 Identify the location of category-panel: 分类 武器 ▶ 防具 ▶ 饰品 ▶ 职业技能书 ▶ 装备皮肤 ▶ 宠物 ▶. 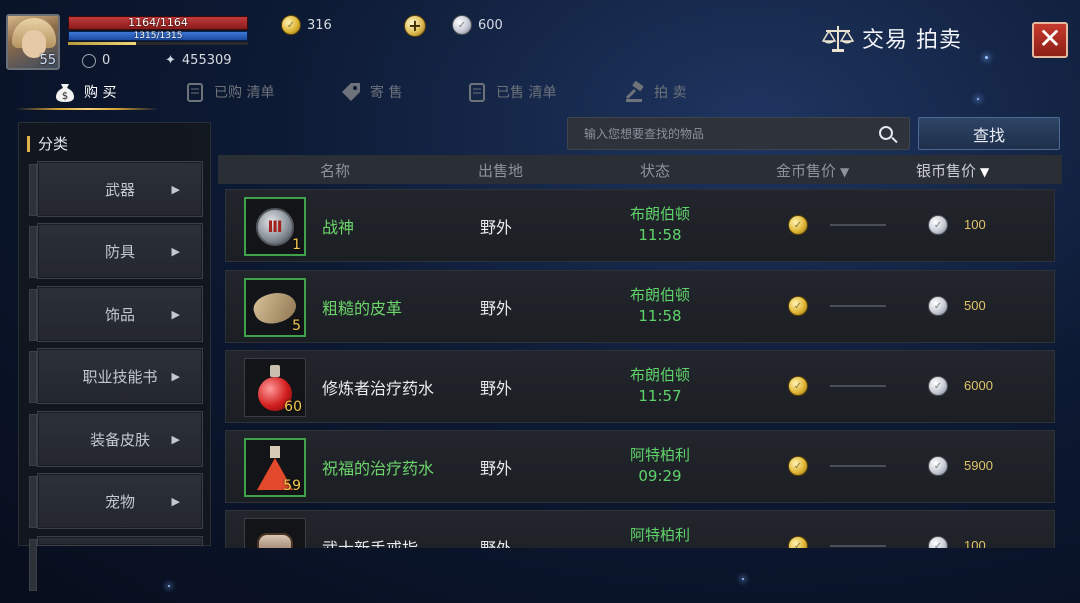
(114, 356).